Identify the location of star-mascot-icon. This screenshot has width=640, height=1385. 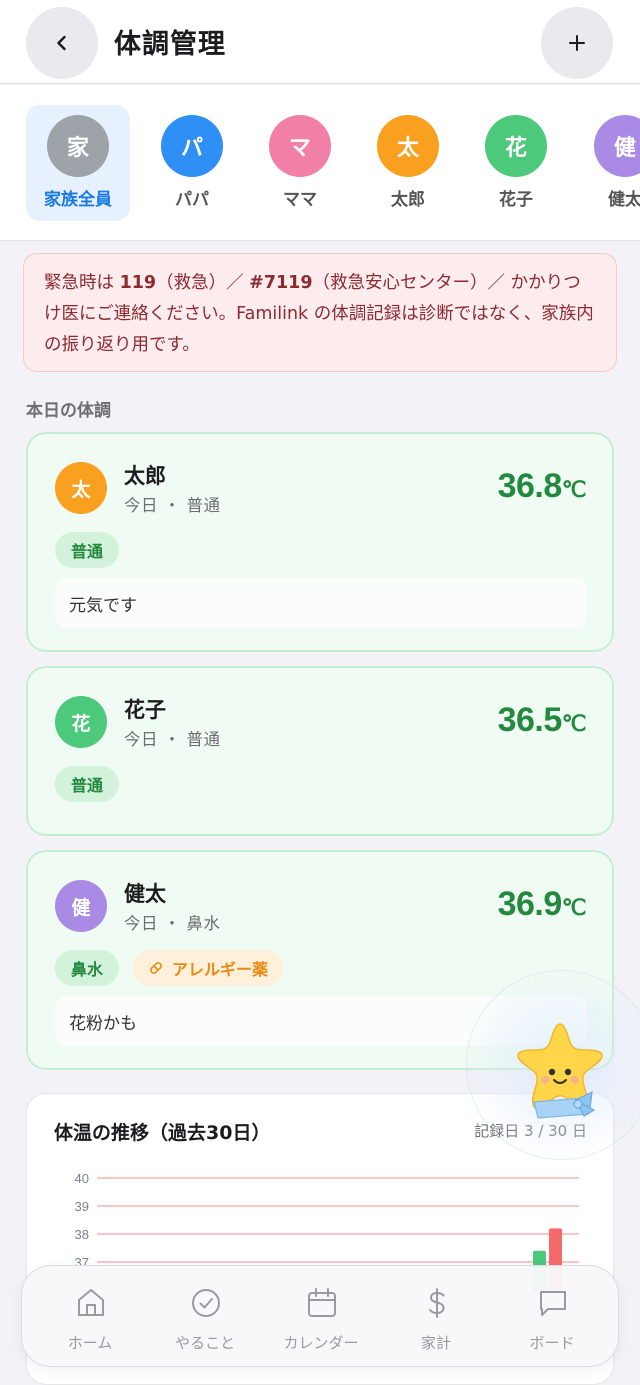
(560, 1072).